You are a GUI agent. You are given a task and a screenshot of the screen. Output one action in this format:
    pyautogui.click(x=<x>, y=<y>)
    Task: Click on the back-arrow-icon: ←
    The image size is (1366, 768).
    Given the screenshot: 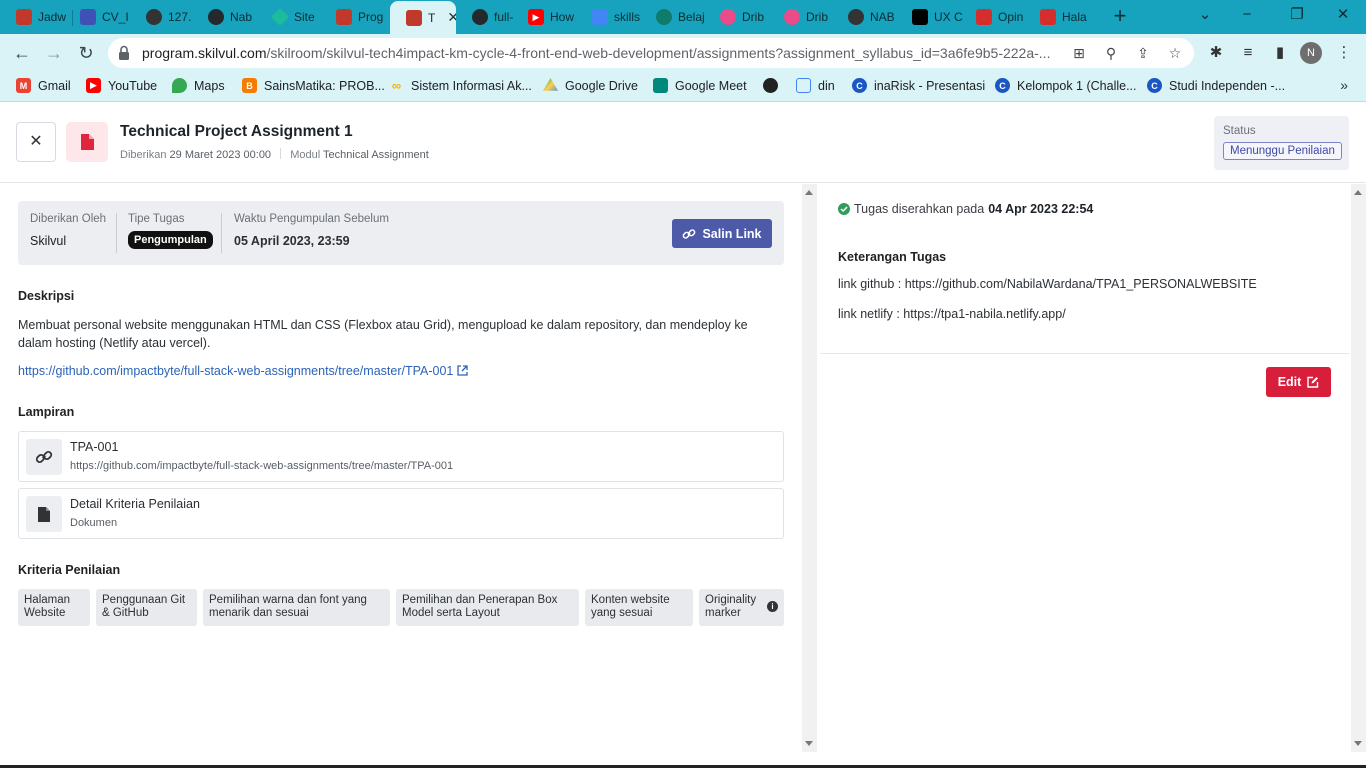 What is the action you would take?
    pyautogui.click(x=22, y=53)
    